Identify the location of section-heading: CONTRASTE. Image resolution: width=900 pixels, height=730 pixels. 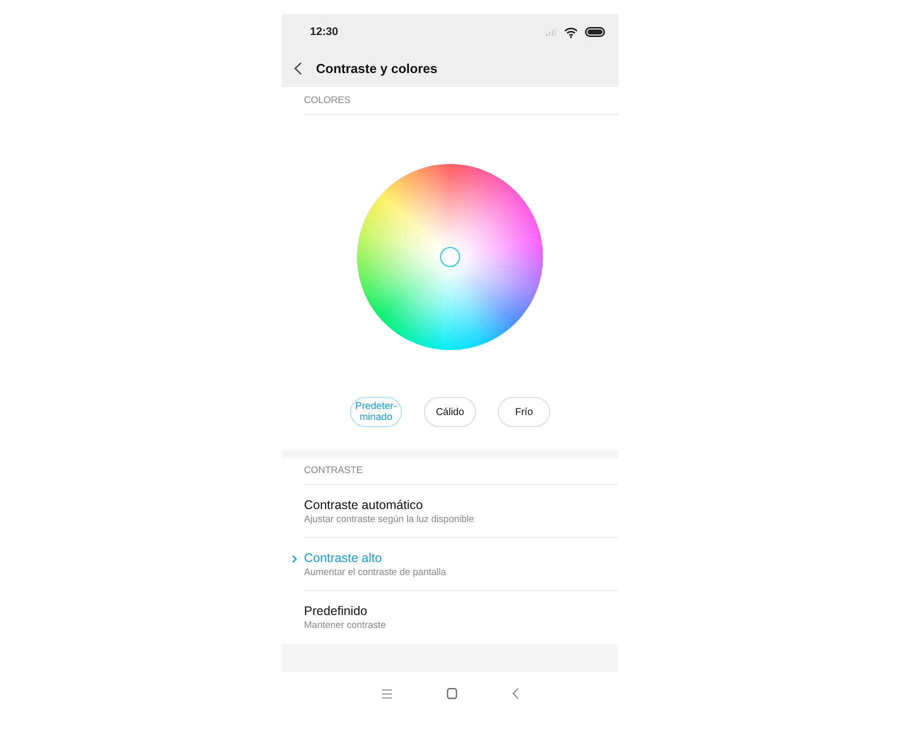
(333, 471).